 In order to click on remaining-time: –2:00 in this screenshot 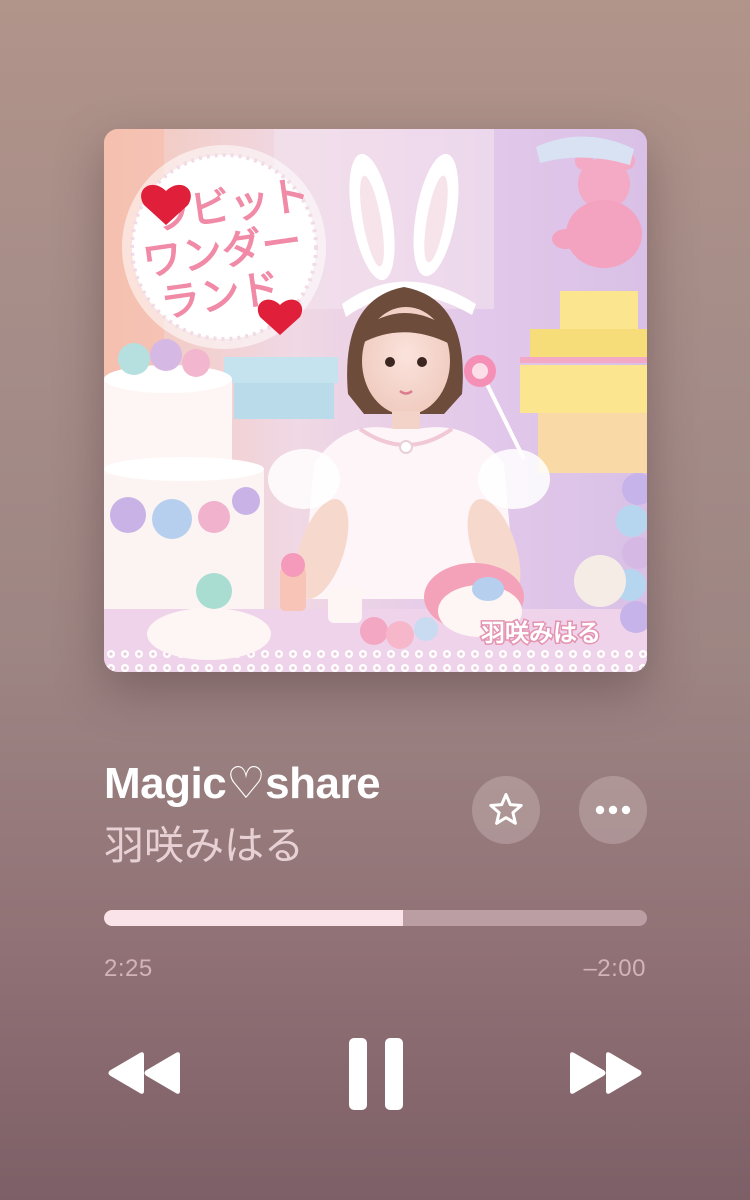, I will do `click(614, 968)`.